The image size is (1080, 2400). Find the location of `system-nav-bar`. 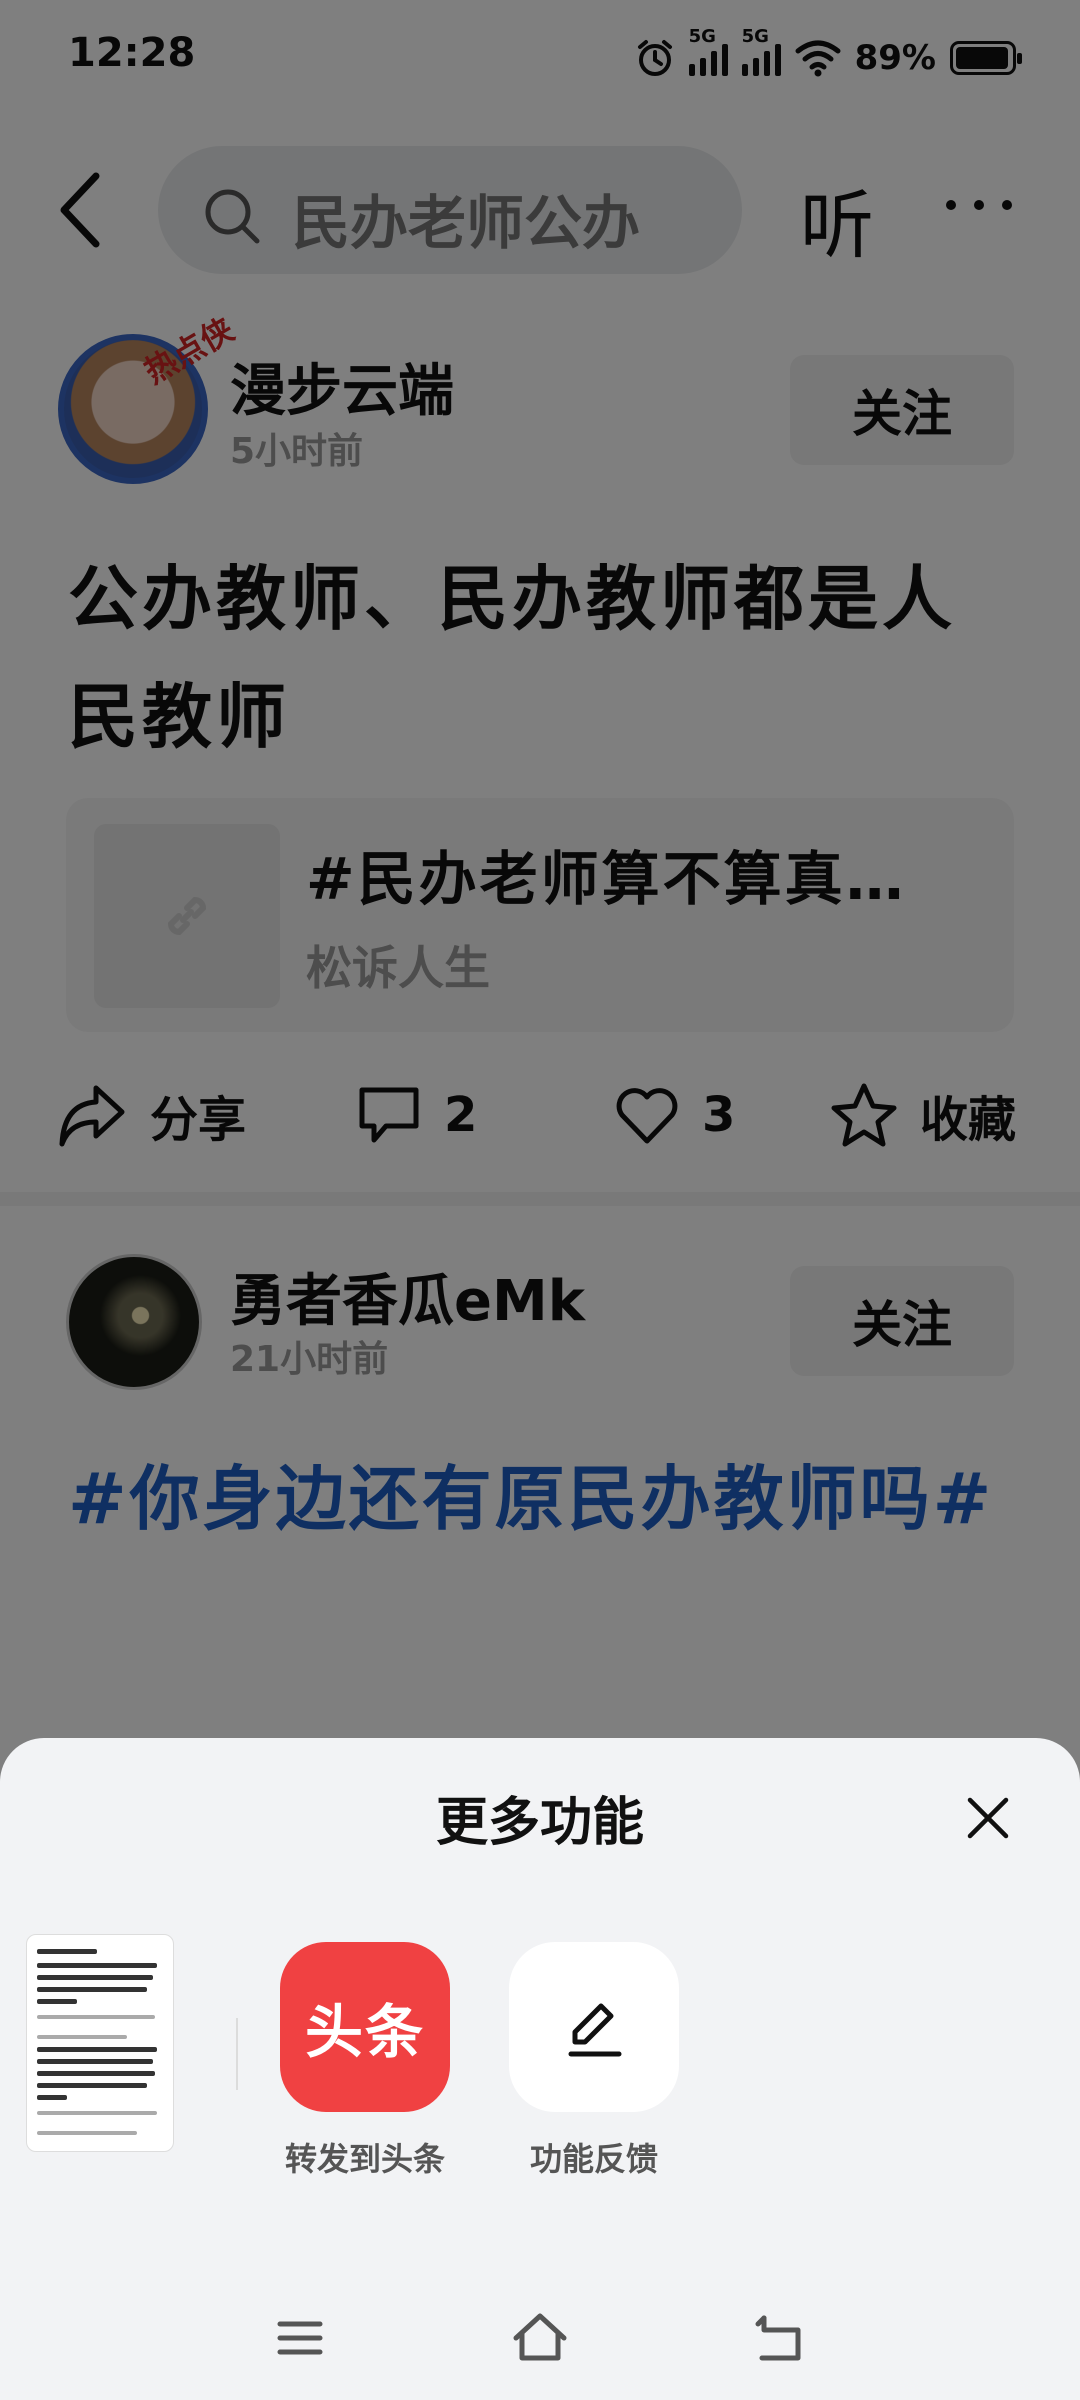

system-nav-bar is located at coordinates (540, 2335).